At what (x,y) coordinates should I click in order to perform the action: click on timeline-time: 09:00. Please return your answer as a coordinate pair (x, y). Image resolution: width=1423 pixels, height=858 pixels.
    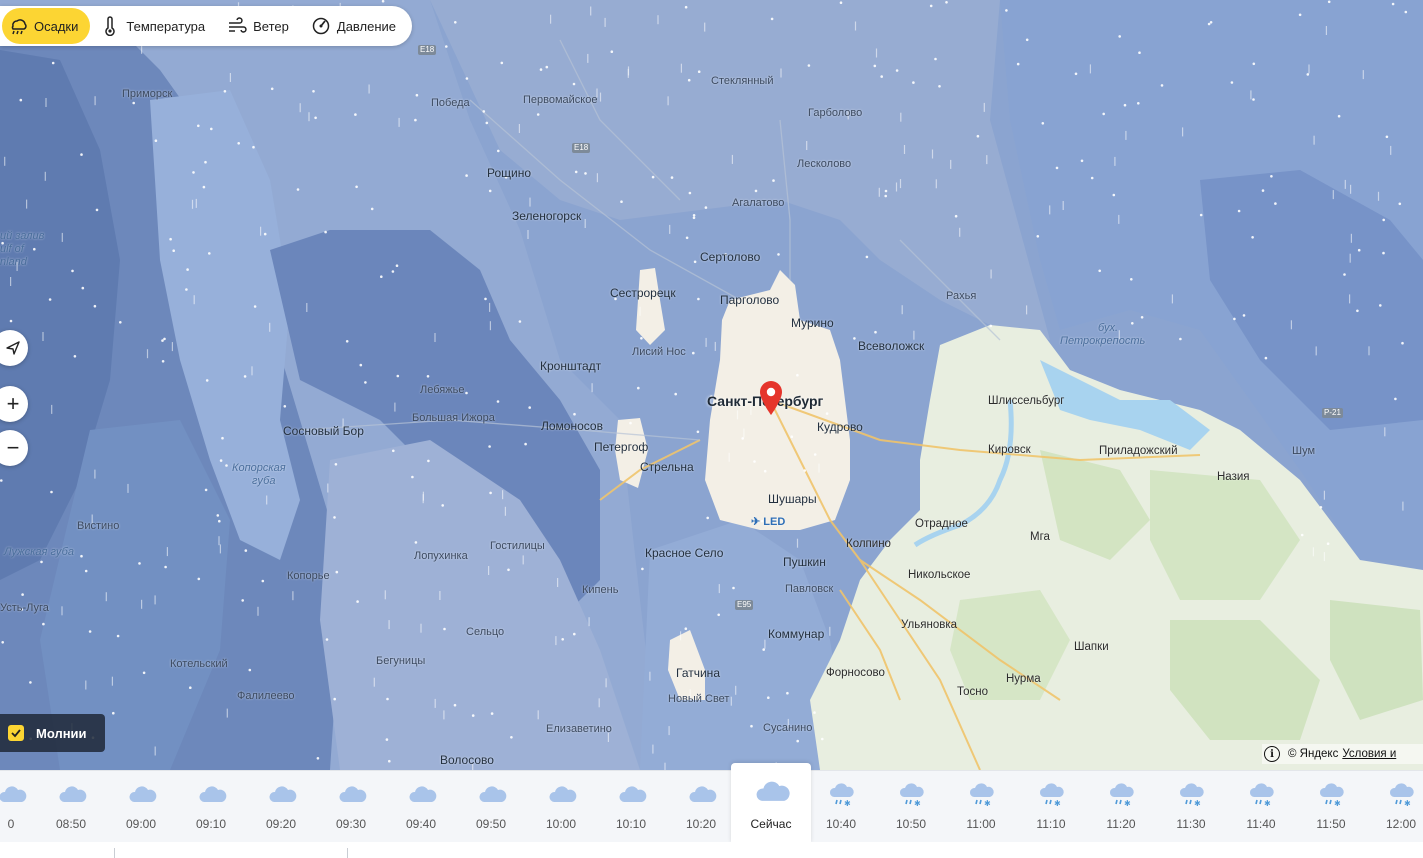
    Looking at the image, I should click on (141, 824).